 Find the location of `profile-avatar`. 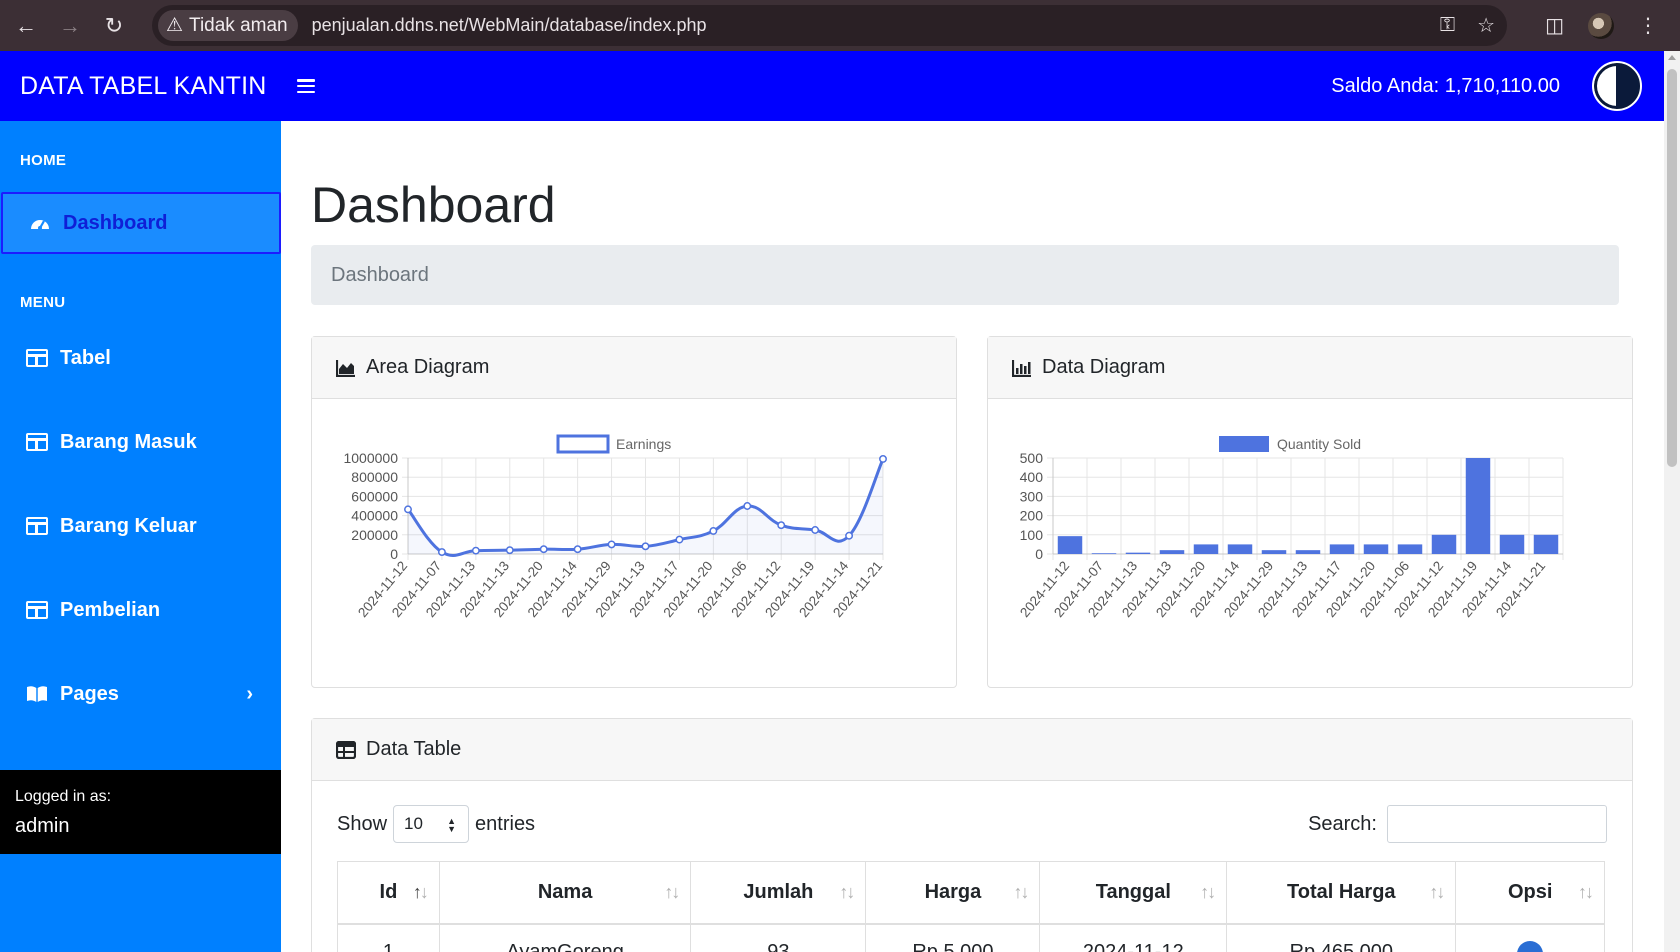

profile-avatar is located at coordinates (1601, 25).